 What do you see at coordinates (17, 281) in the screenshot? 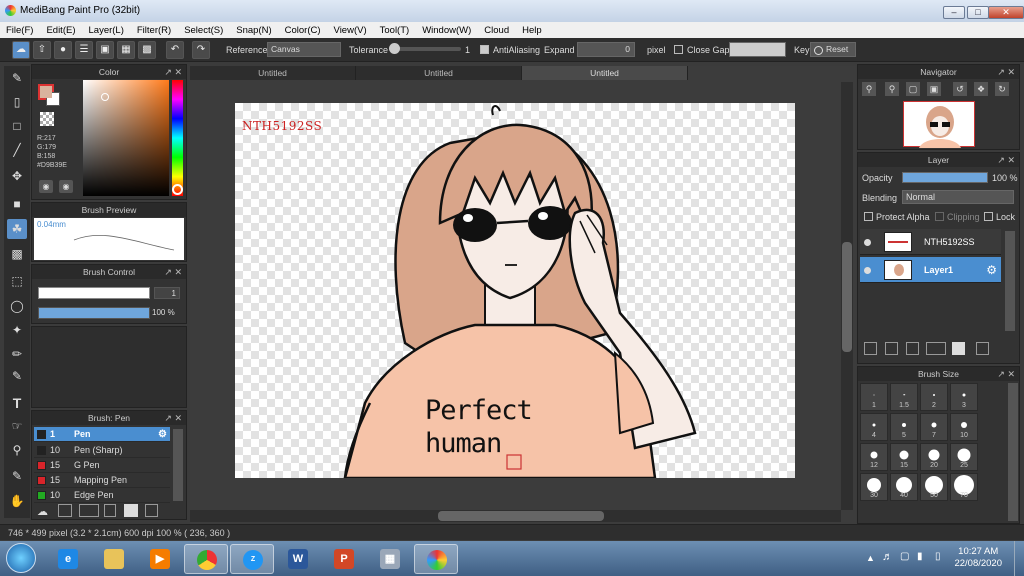
I see `select-rect-tool-icon: ⬚` at bounding box center [17, 281].